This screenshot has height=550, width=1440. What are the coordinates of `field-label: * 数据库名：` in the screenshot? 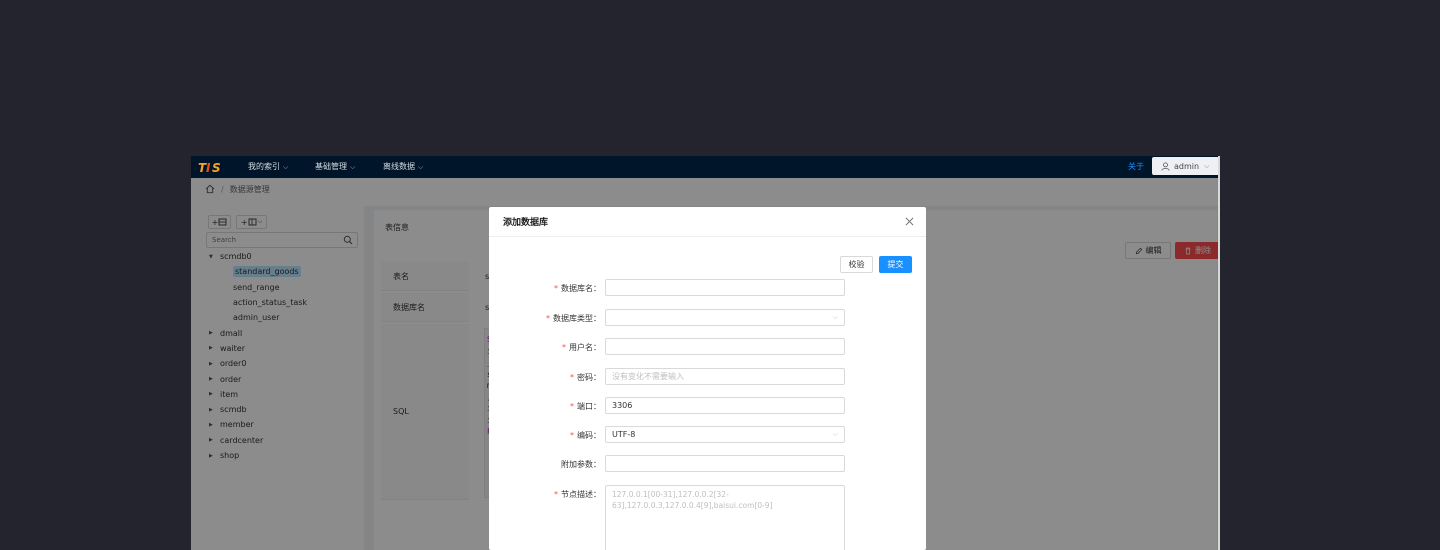 It's located at (545, 288).